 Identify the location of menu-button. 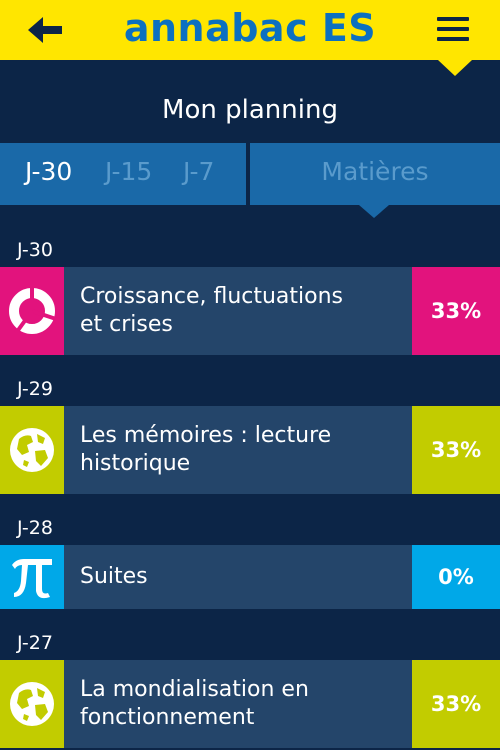
(454, 30).